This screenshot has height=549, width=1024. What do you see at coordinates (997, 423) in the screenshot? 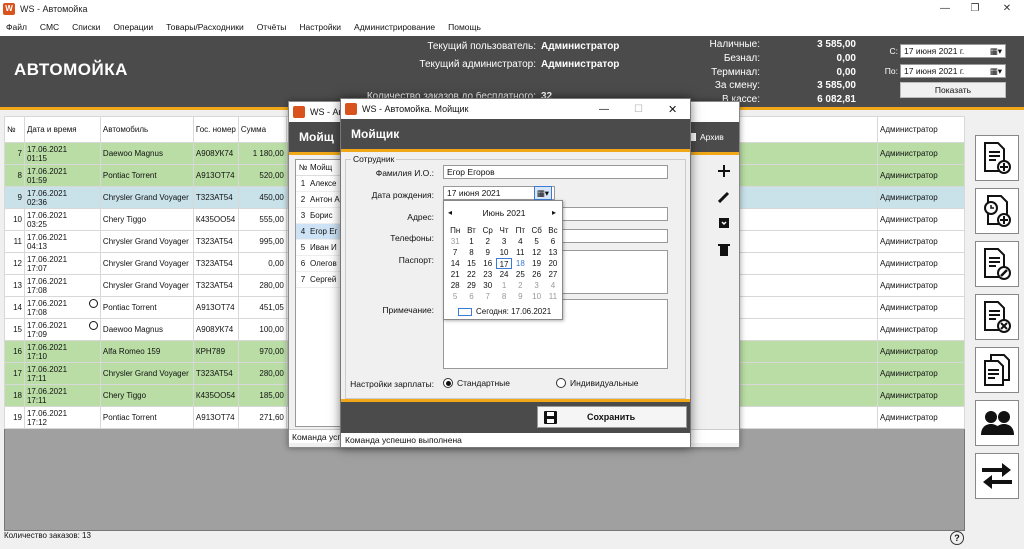
I see `employees-button` at bounding box center [997, 423].